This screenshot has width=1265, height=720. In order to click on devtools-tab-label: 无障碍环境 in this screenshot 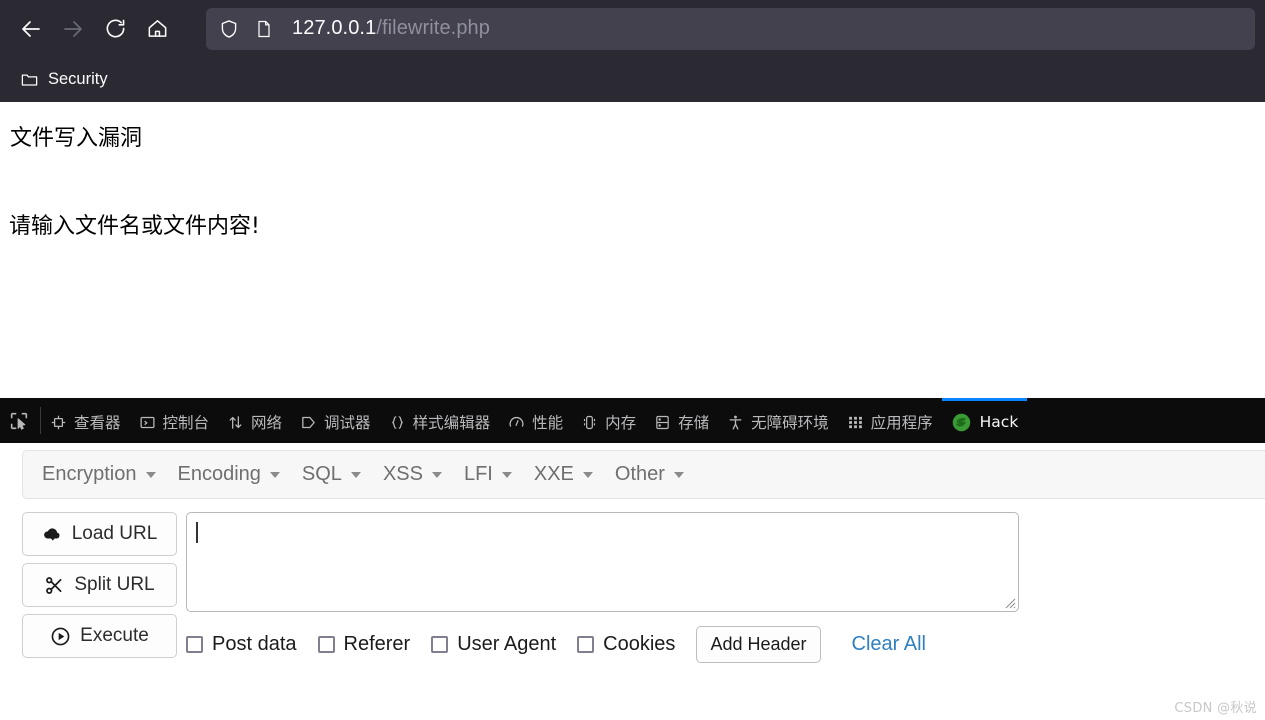, I will do `click(790, 423)`.